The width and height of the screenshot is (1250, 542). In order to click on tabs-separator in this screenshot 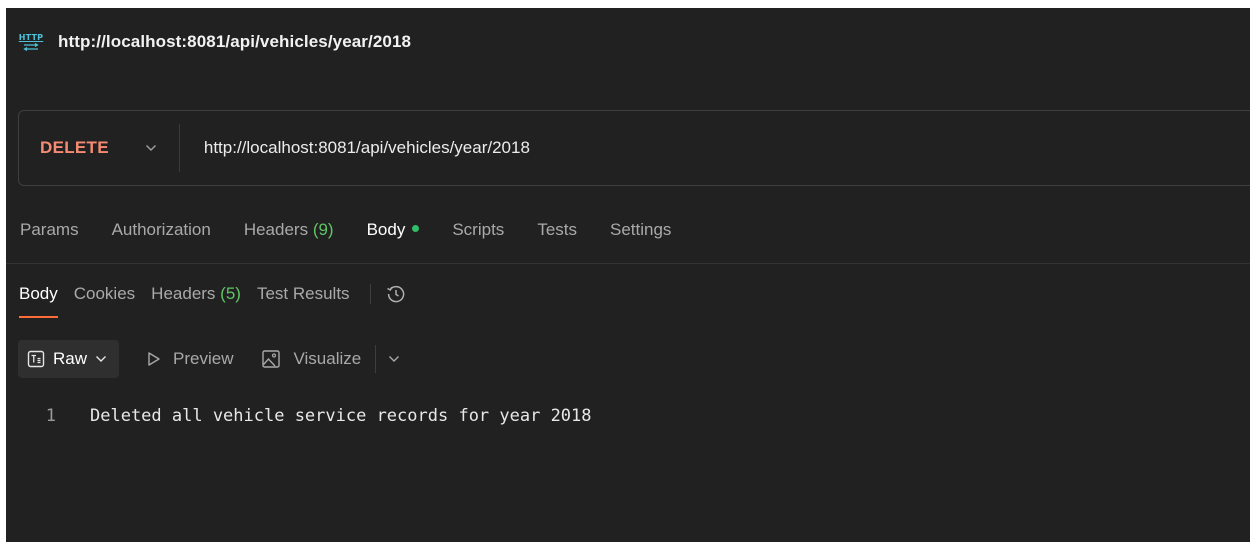, I will do `click(628, 263)`.